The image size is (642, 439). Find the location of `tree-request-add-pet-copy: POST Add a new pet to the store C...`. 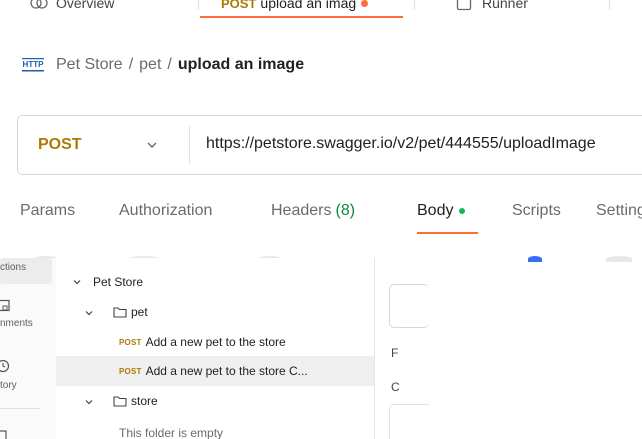

tree-request-add-pet-copy: POST Add a new pet to the store C... is located at coordinates (215, 371).